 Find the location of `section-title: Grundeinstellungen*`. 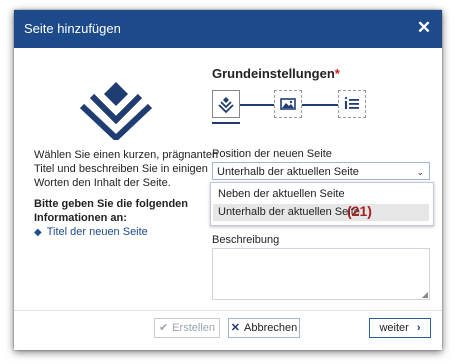

section-title: Grundeinstellungen* is located at coordinates (276, 73).